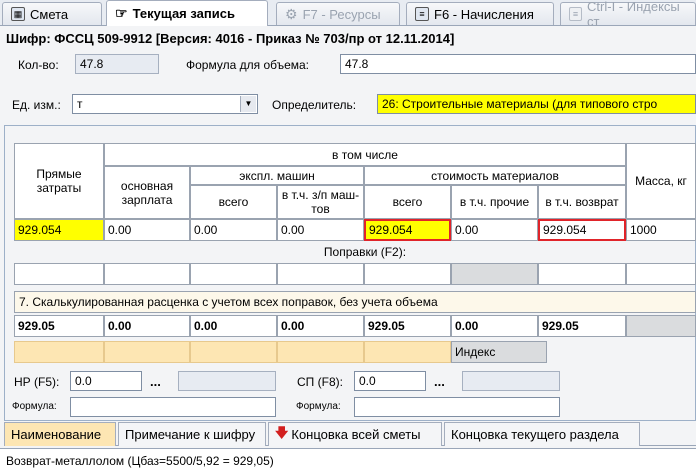 This screenshot has width=696, height=473. What do you see at coordinates (59, 181) in the screenshot?
I see `header-direct-costs: Прямые затраты` at bounding box center [59, 181].